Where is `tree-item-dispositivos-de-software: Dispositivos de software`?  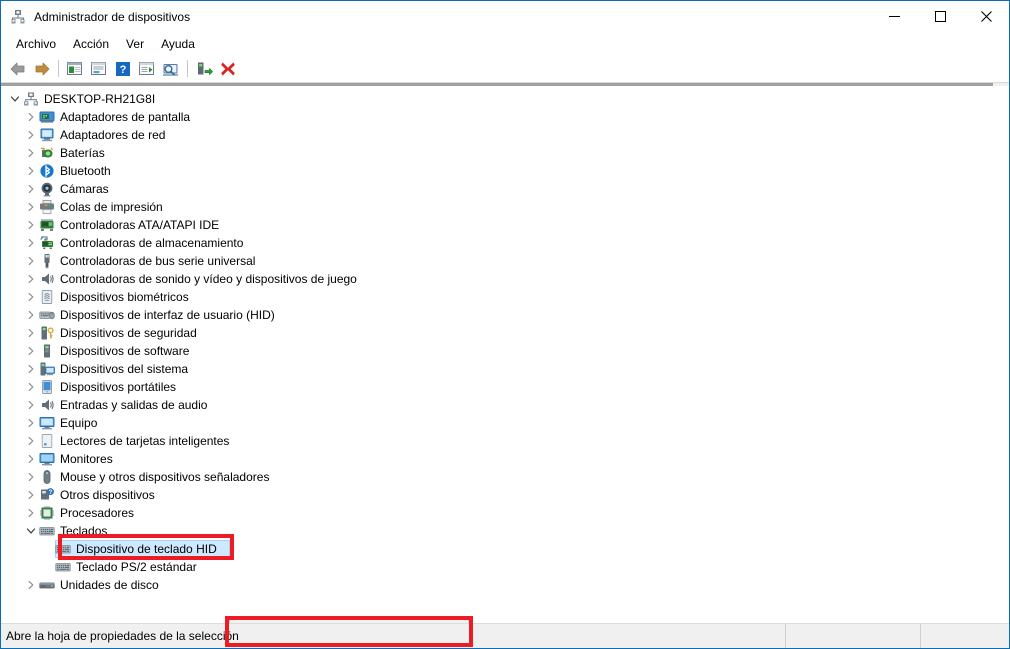
tree-item-dispositivos-de-software: Dispositivos de software is located at coordinates (505, 351).